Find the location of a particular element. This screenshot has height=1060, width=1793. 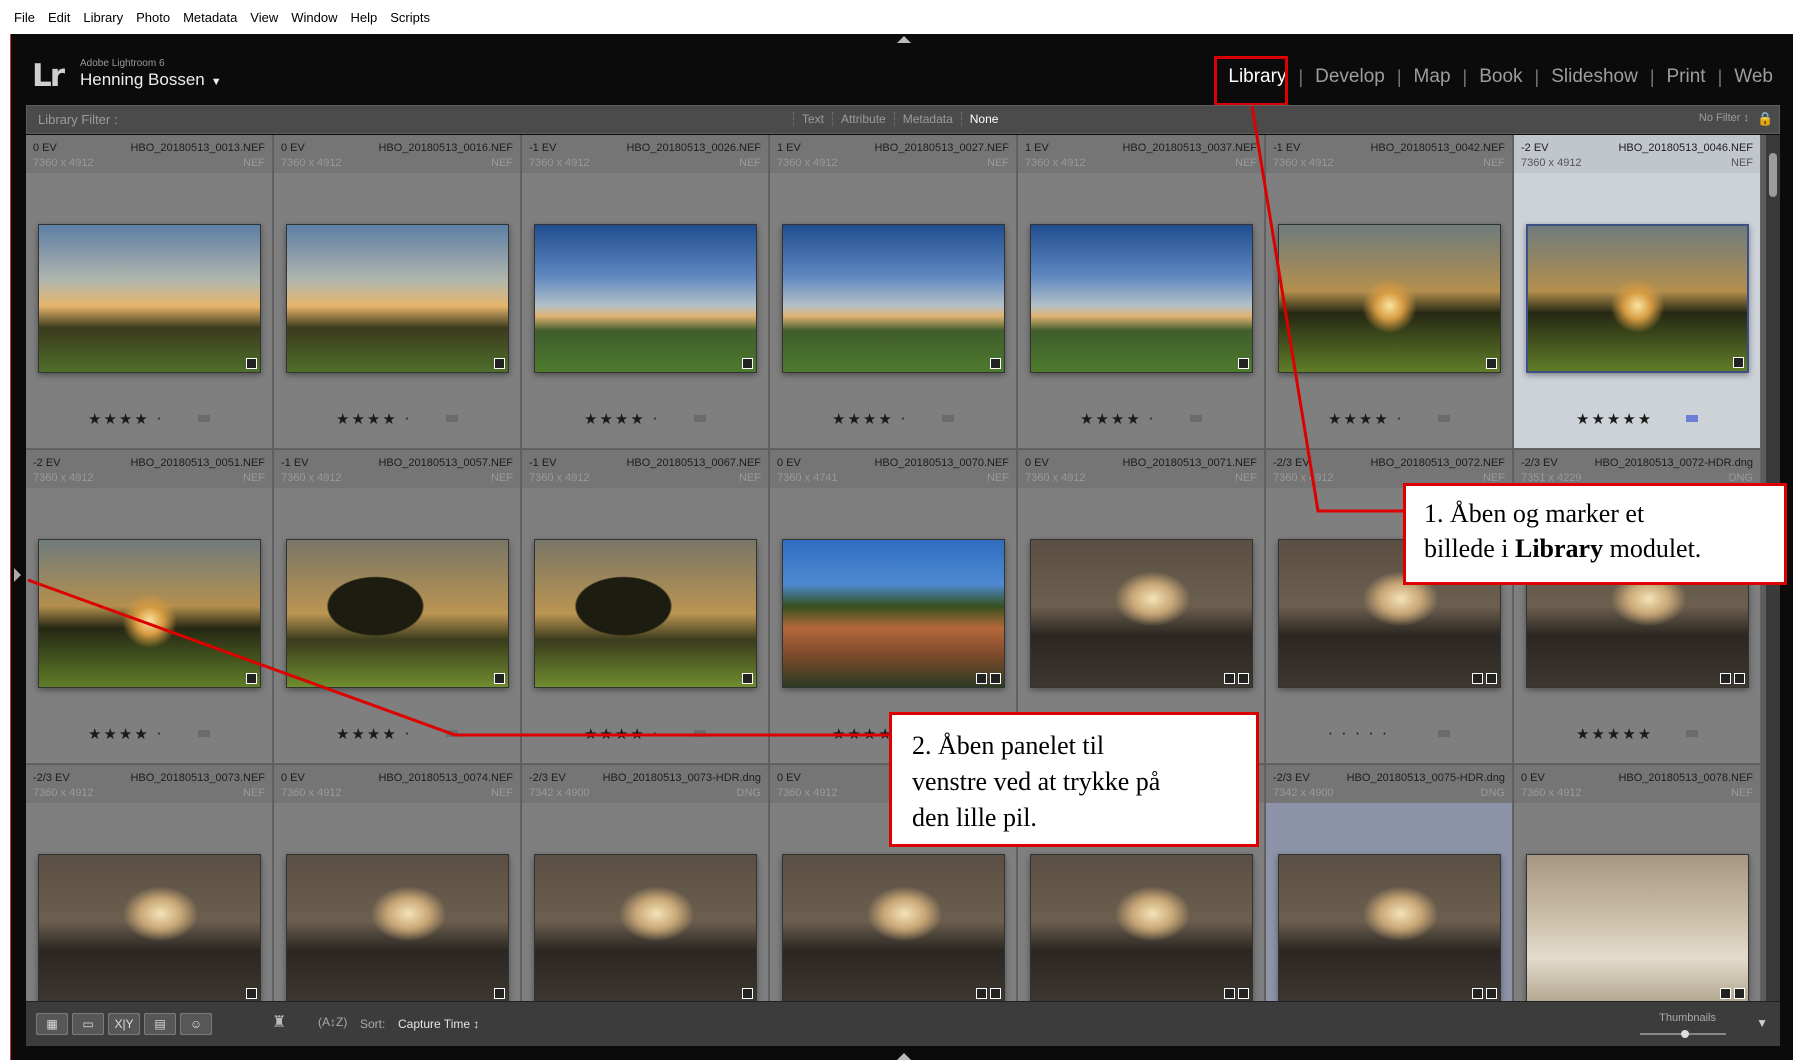

compare-view-icon: X|Y is located at coordinates (124, 1024).